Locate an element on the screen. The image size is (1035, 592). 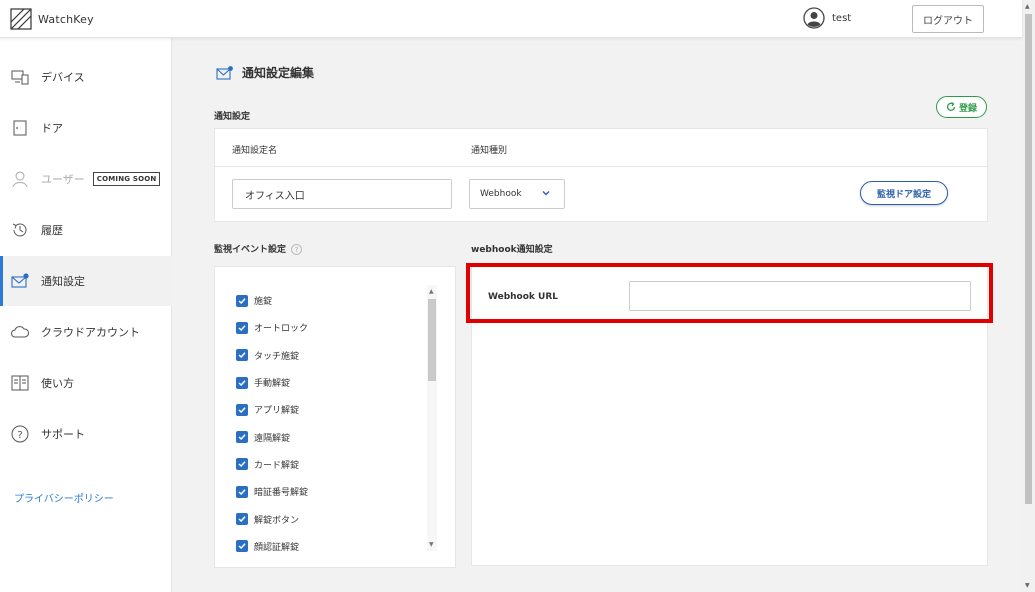
device-icon is located at coordinates (20, 77).